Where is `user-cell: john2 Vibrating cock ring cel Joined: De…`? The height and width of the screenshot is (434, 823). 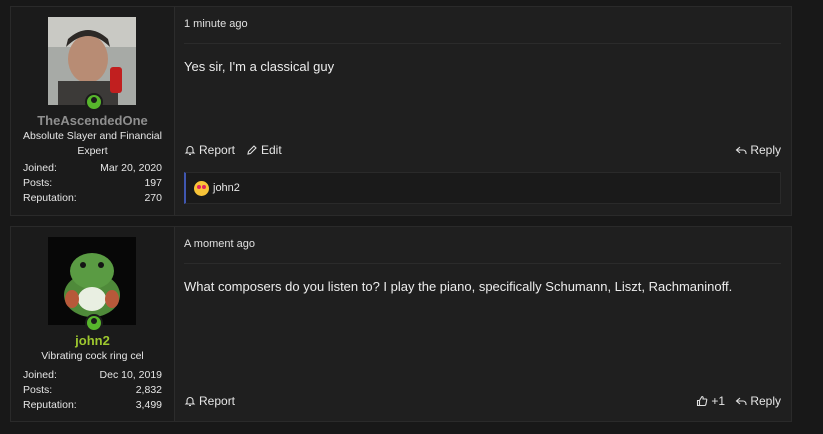
user-cell: john2 Vibrating cock ring cel Joined: De… is located at coordinates (93, 324).